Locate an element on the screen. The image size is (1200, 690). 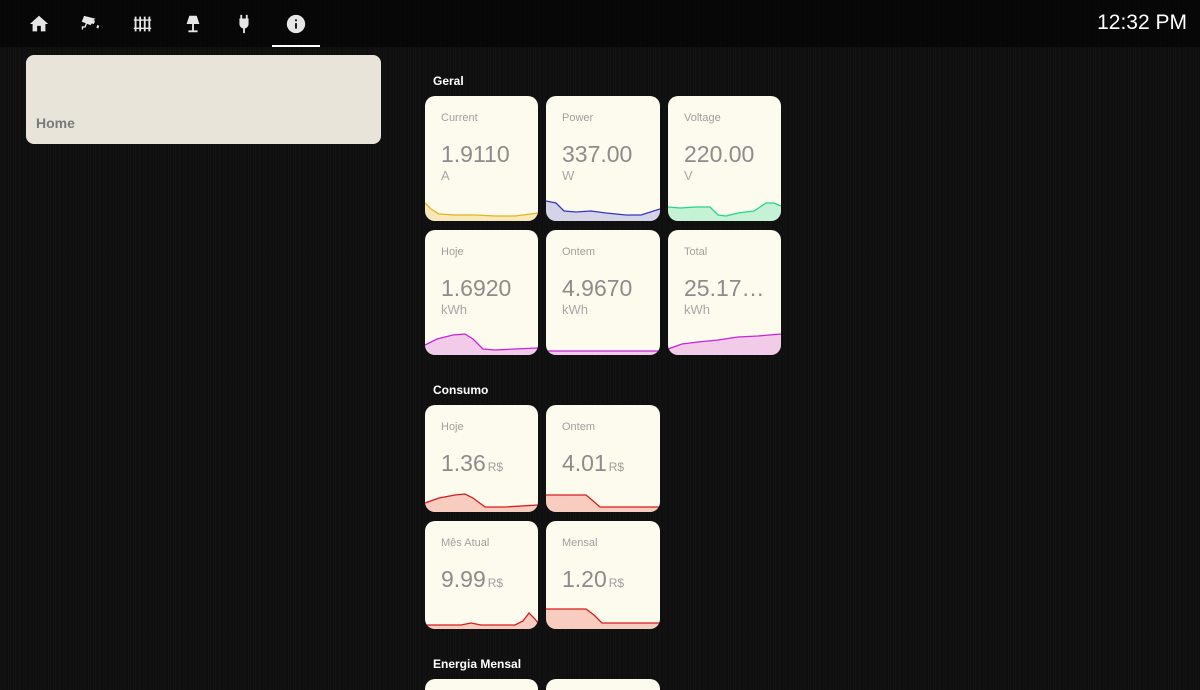
section-title-geral: Geral is located at coordinates (448, 81).